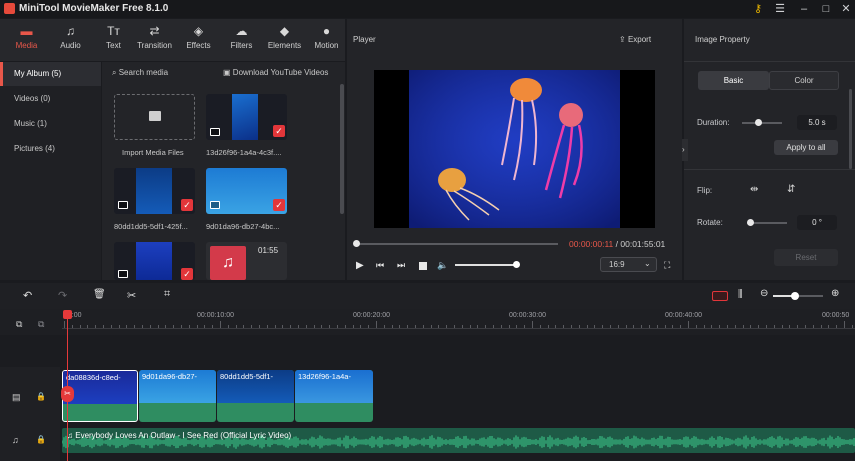 This screenshot has height=461, width=855. I want to click on flip-horizontal-icon: ⇹, so click(754, 189).